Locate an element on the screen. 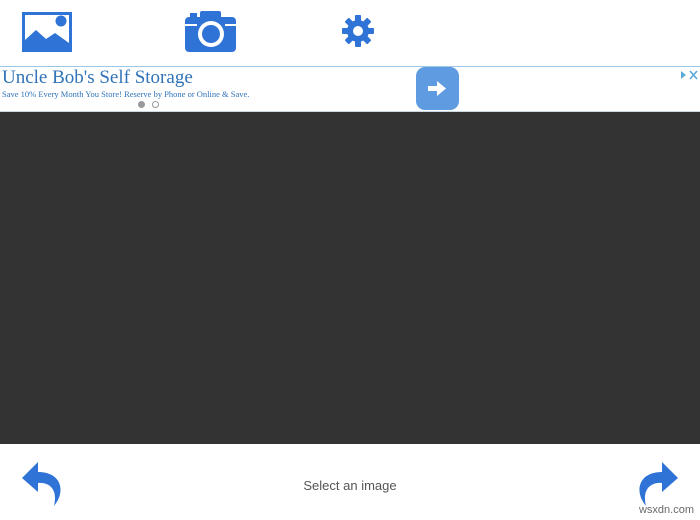 The height and width of the screenshot is (520, 700). camera-icon is located at coordinates (210, 31).